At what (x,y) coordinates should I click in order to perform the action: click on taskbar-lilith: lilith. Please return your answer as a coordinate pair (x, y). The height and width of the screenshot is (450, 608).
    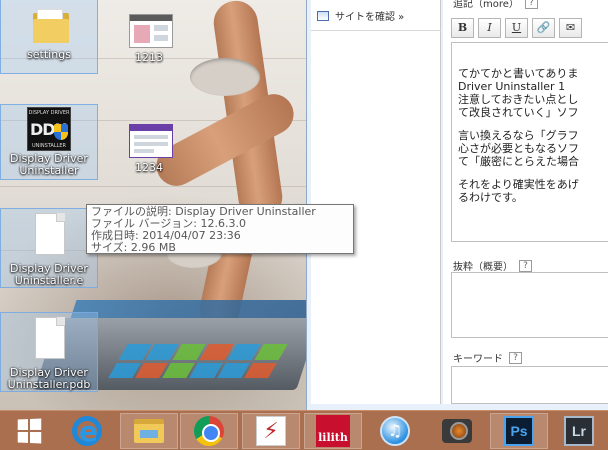
    Looking at the image, I should click on (333, 431).